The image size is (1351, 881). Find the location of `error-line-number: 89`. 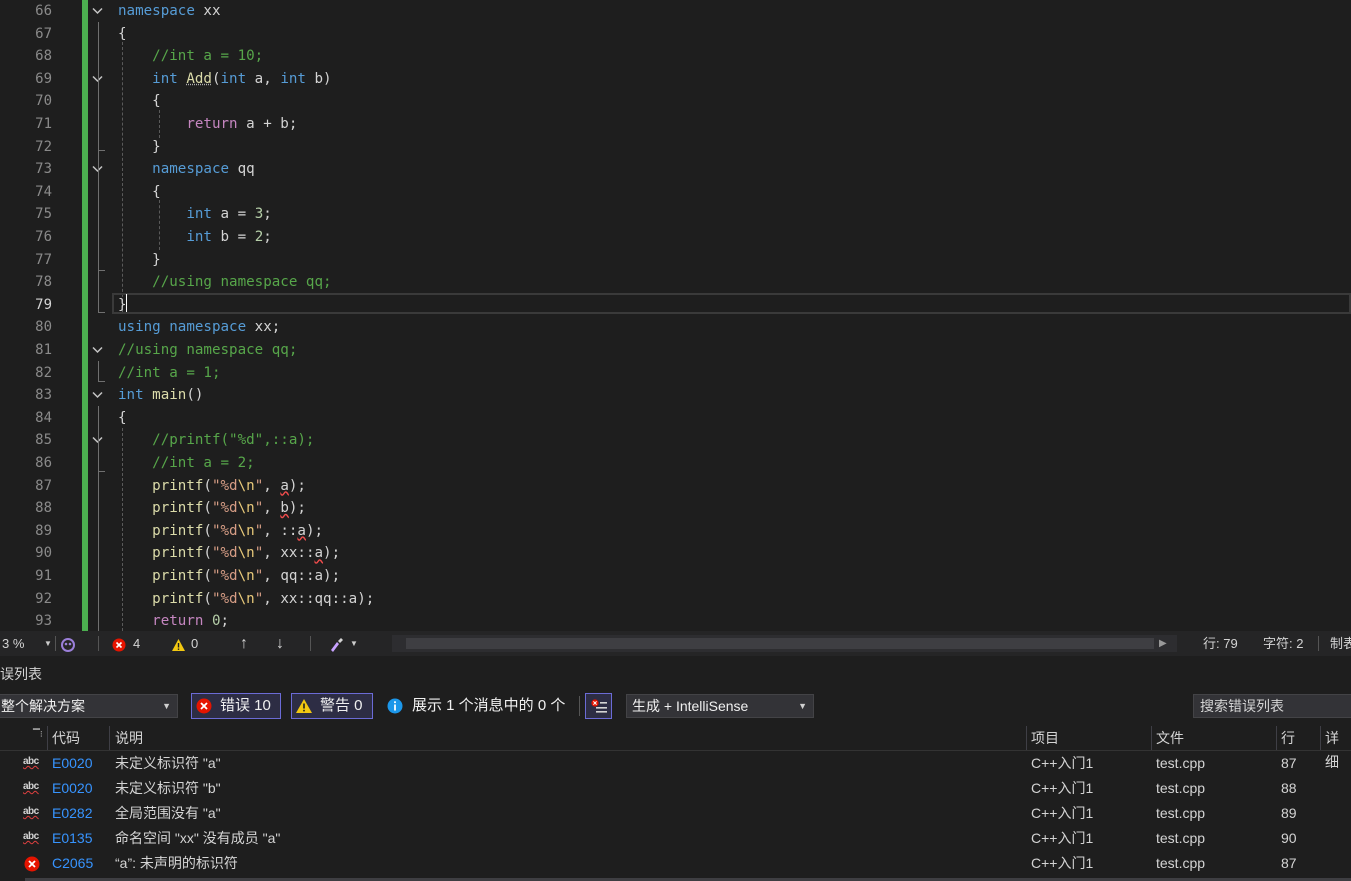

error-line-number: 89 is located at coordinates (1289, 813).